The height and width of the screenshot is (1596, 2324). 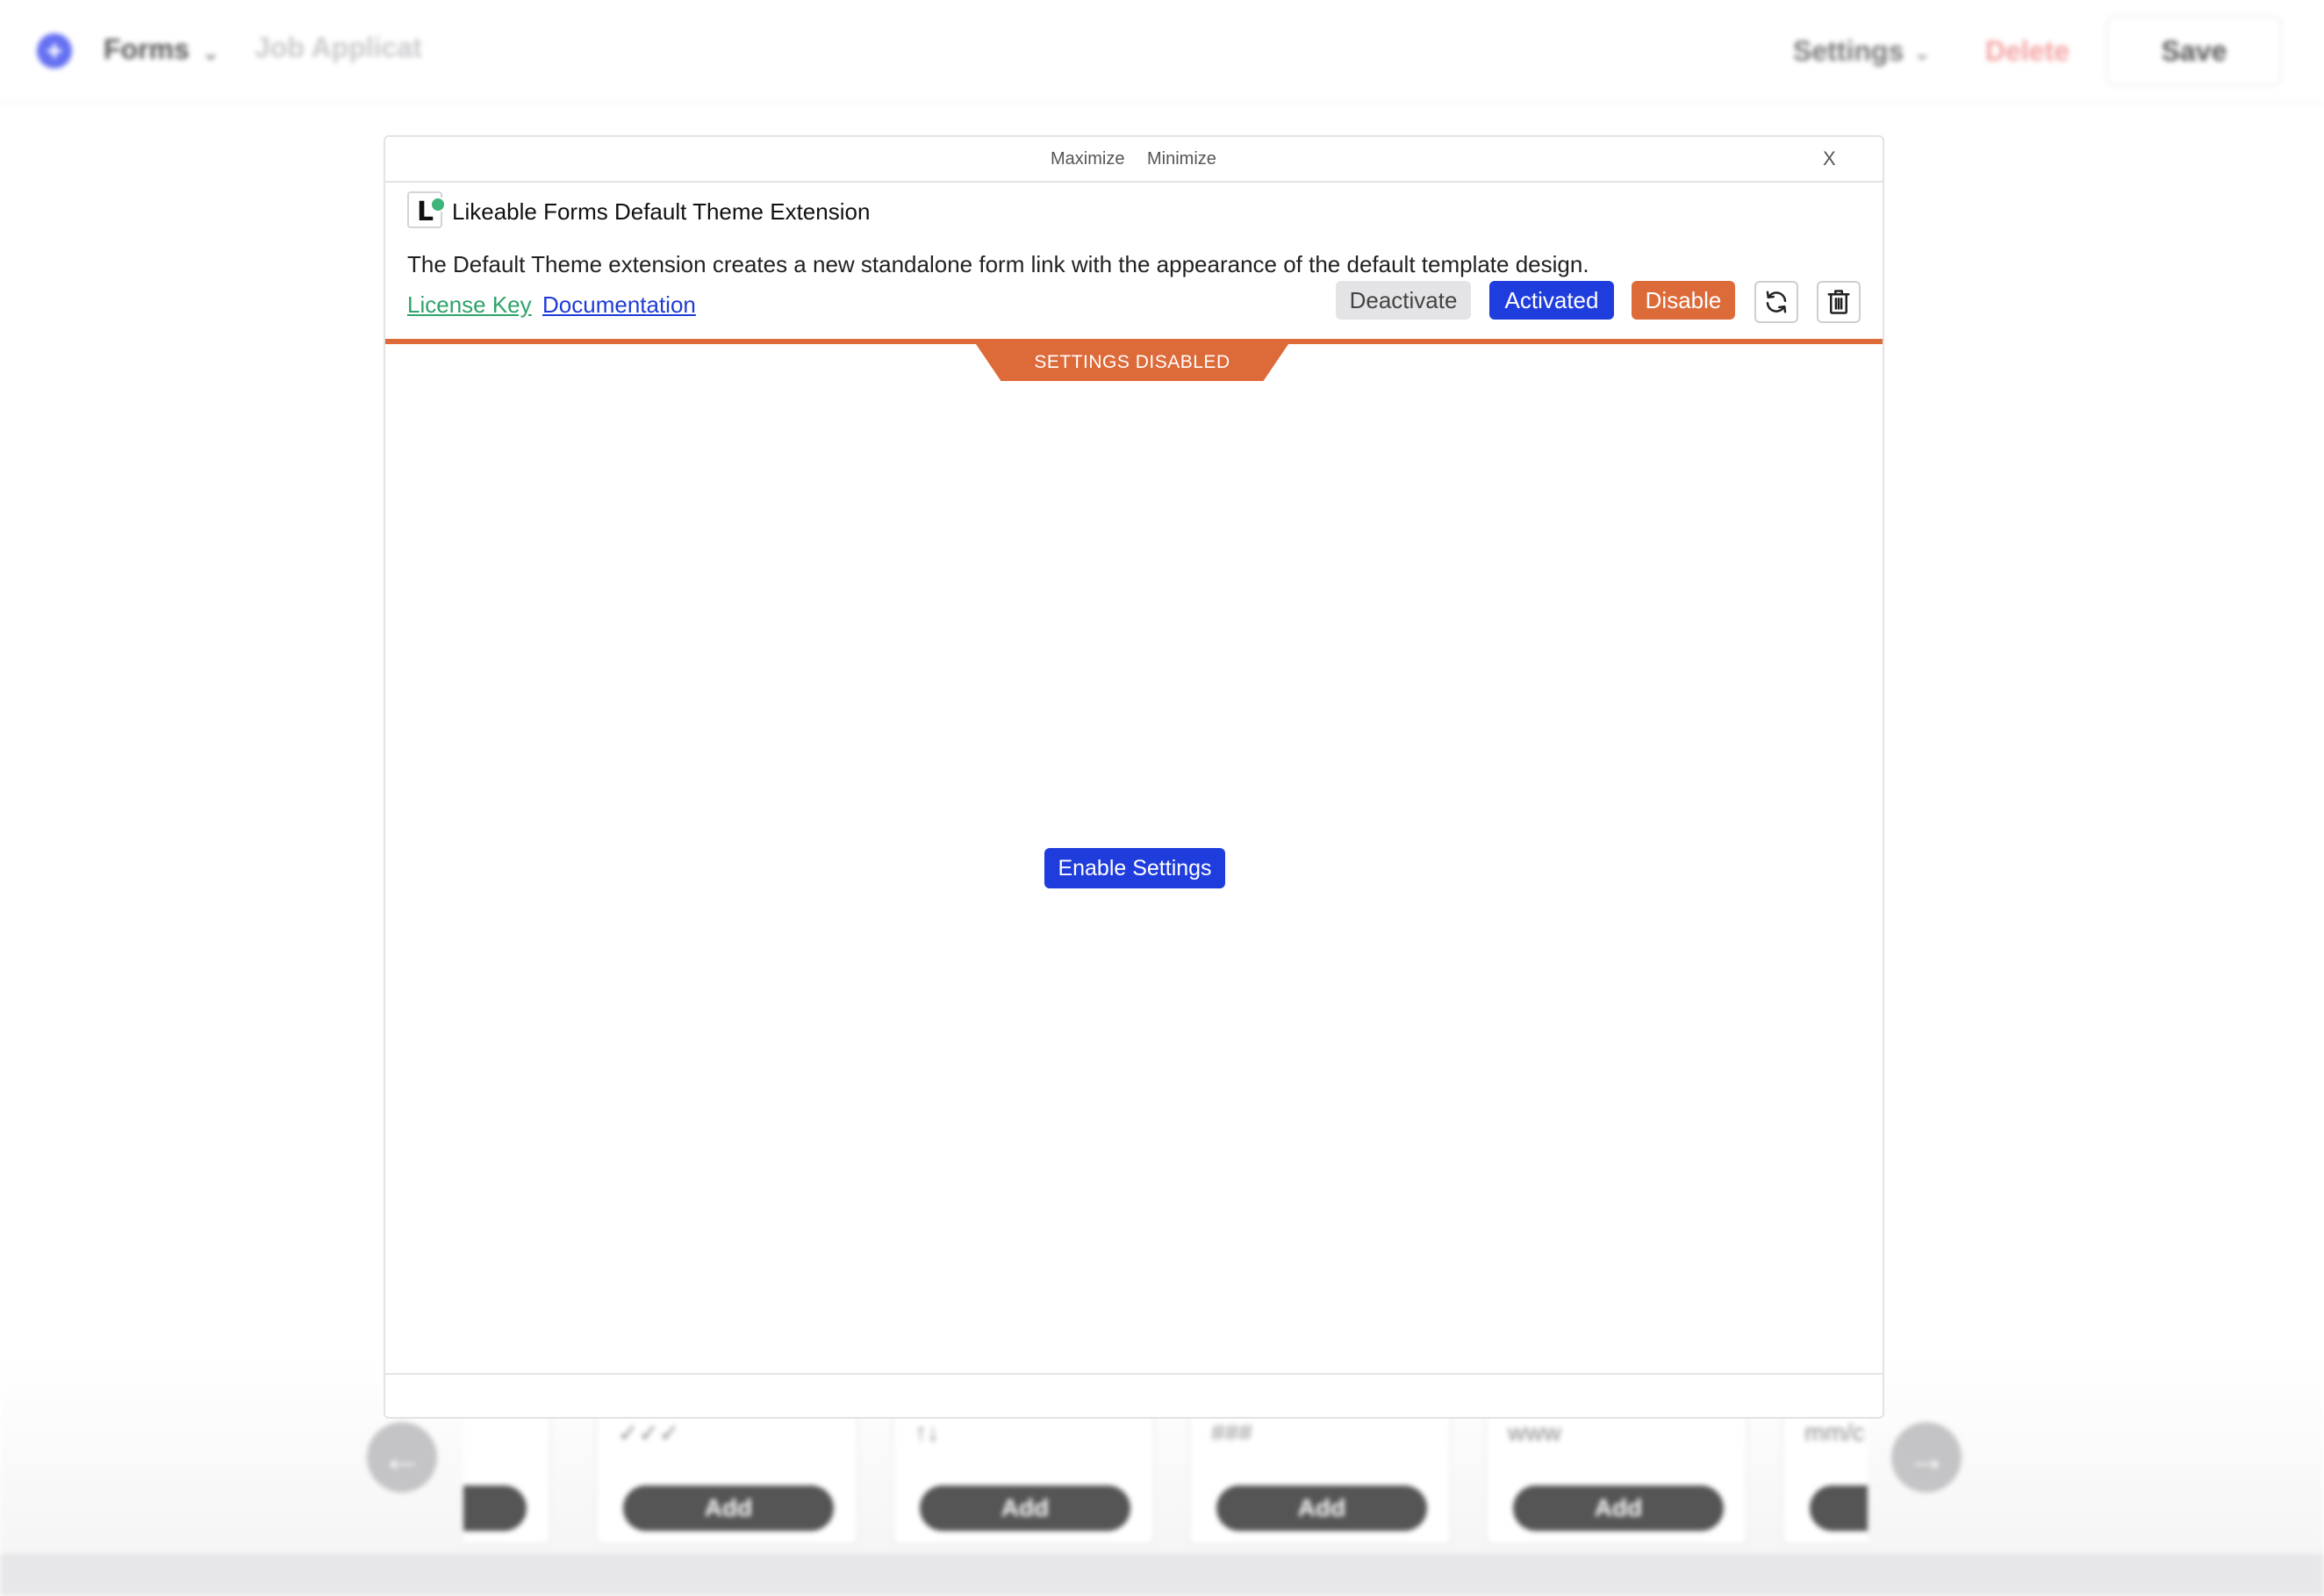 I want to click on settings-disabled-banner: SETTINGS DISABLED, so click(x=1132, y=362).